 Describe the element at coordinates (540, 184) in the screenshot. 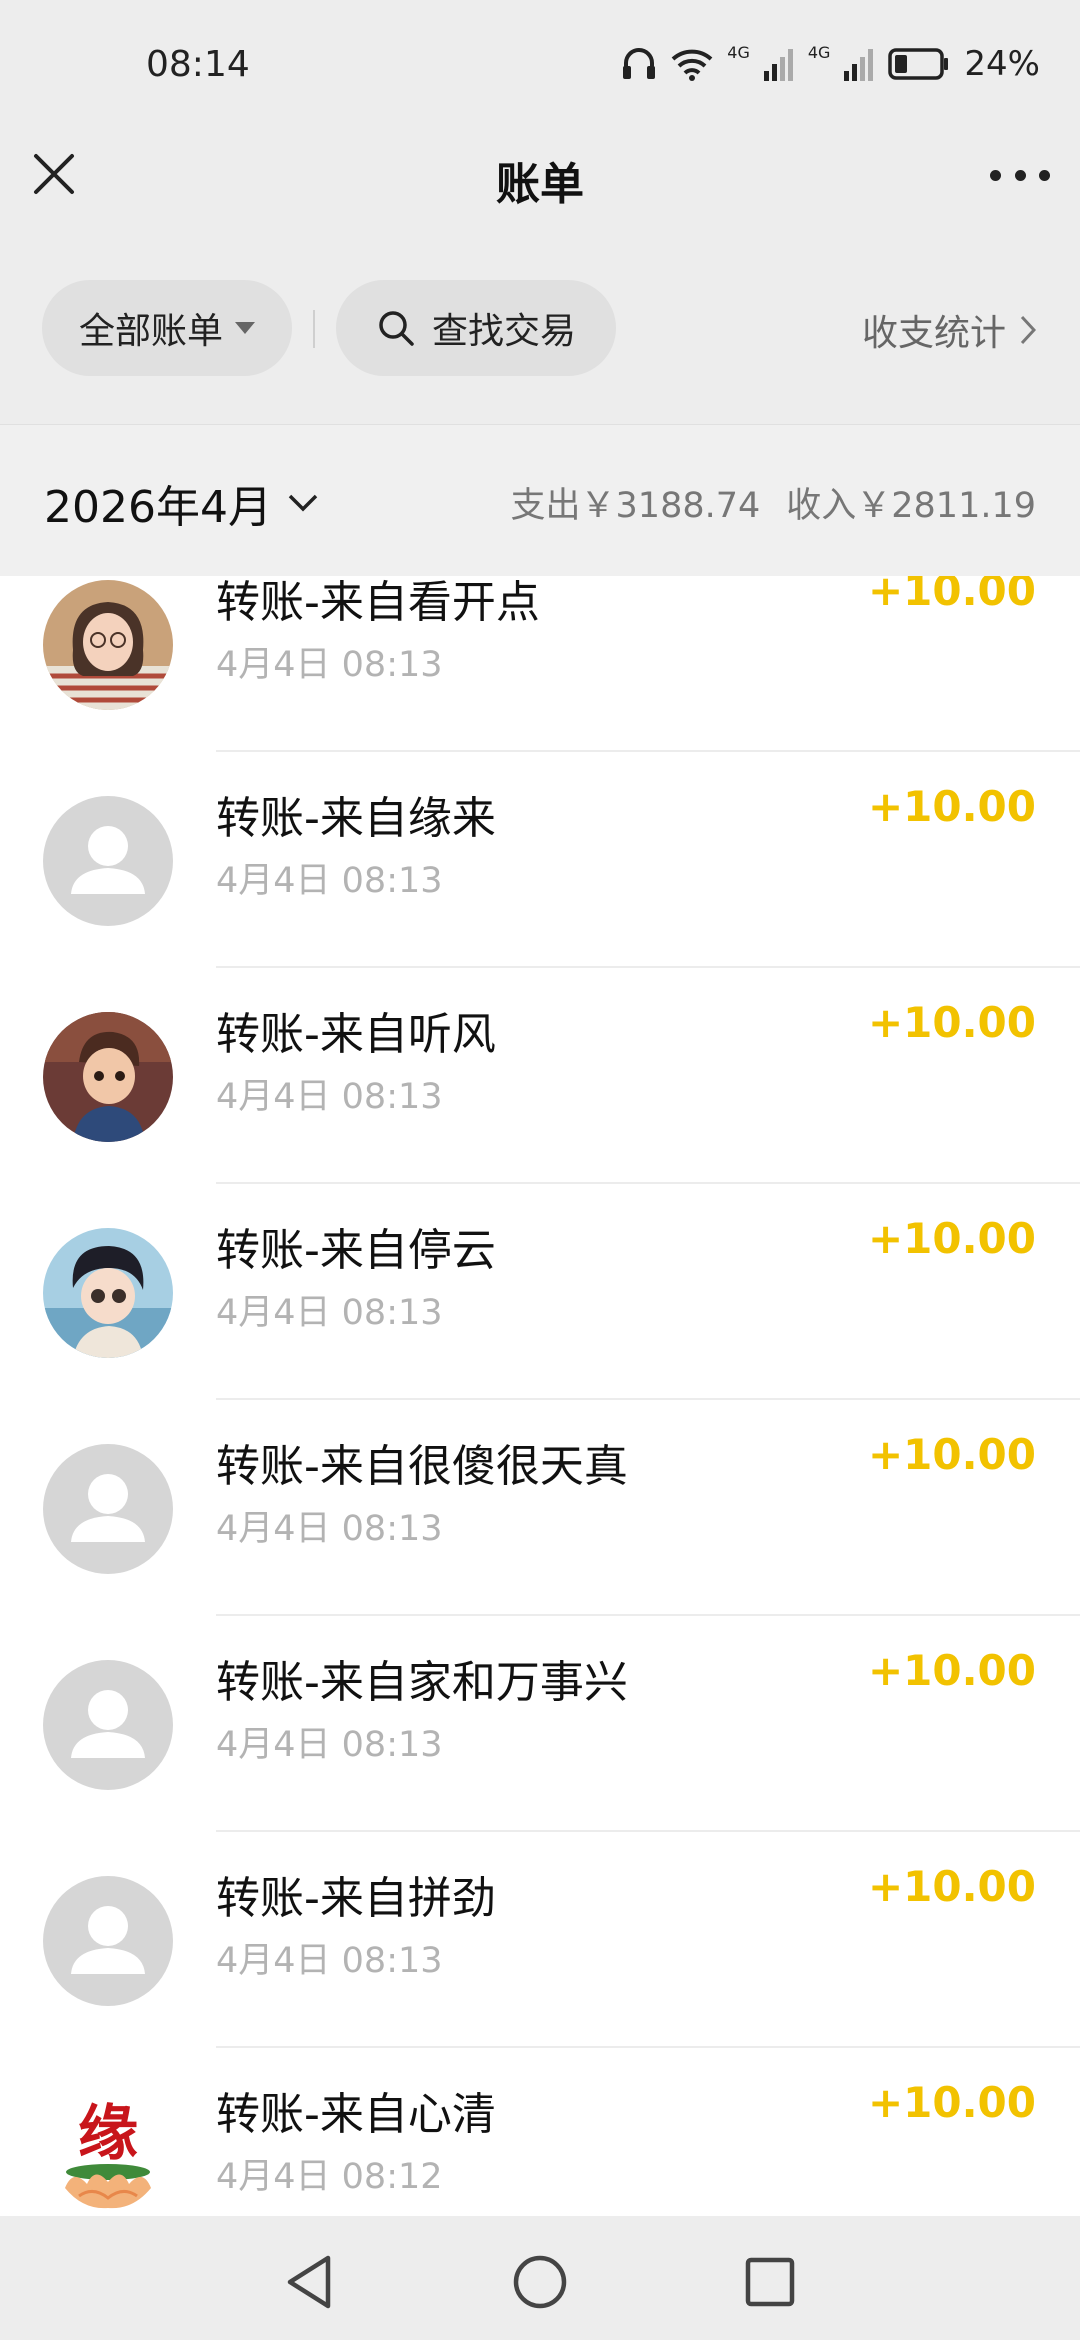

I see `page-title: 账单` at that location.